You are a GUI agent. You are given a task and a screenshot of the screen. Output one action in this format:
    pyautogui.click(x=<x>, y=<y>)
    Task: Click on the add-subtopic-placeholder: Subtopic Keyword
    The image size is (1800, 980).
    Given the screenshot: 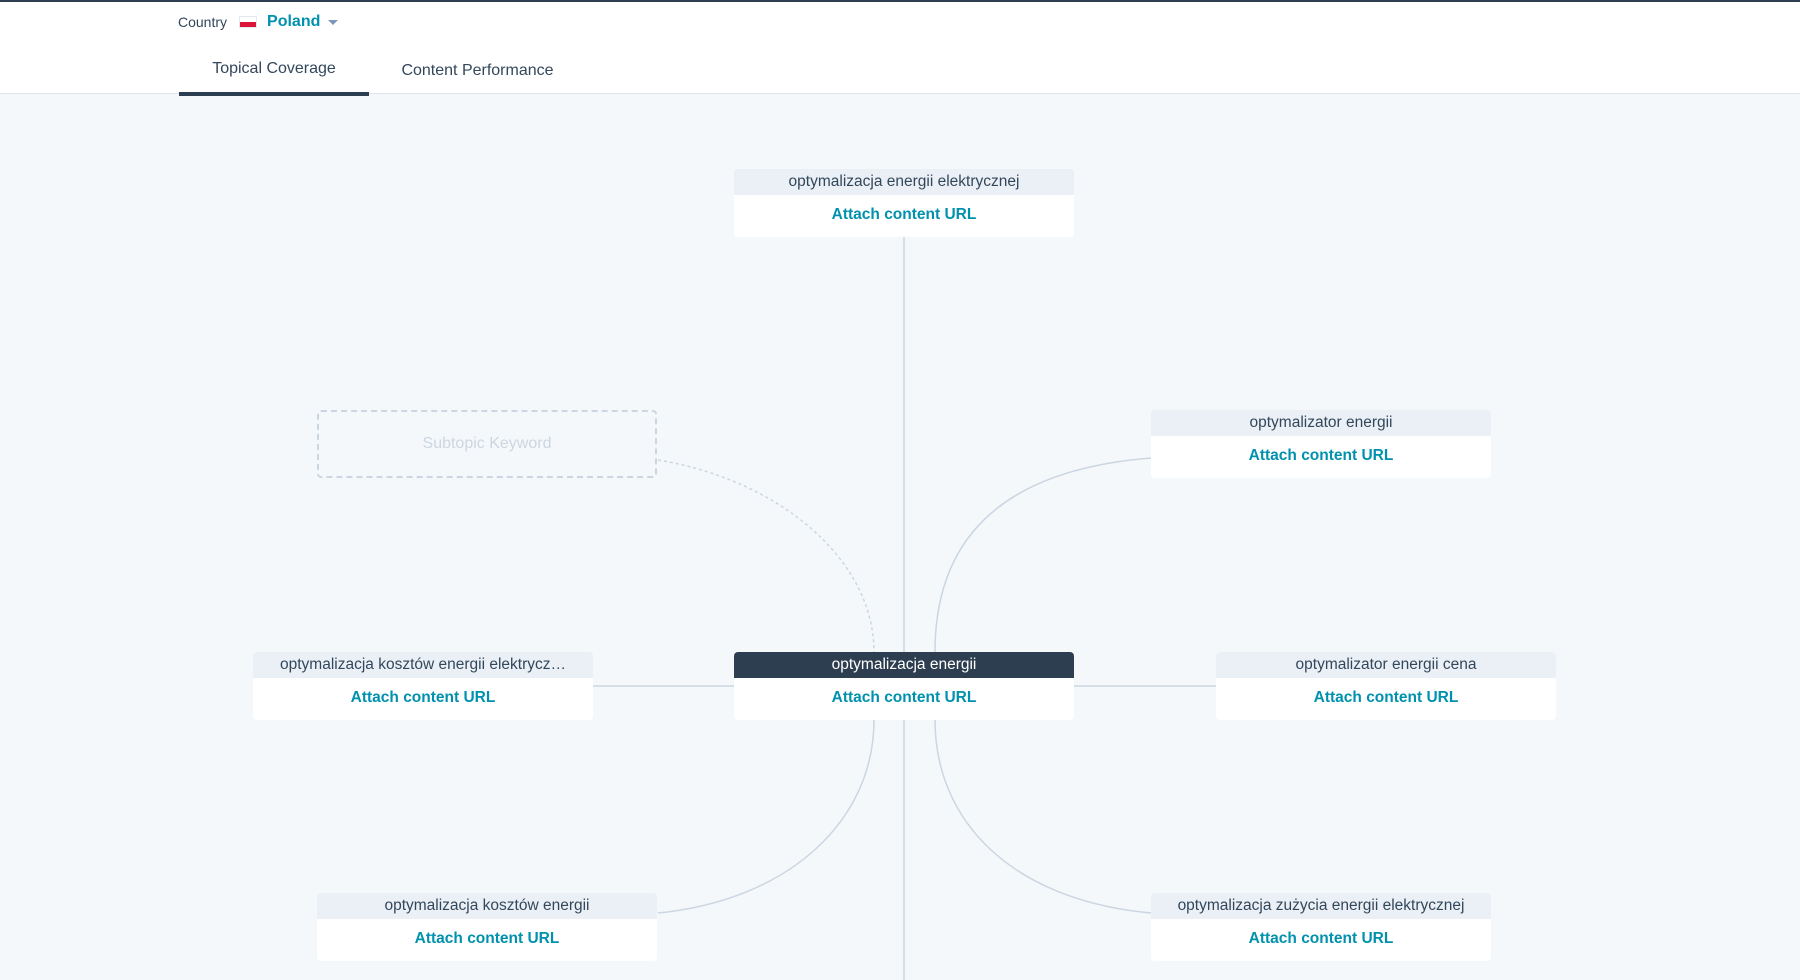 What is the action you would take?
    pyautogui.click(x=487, y=444)
    